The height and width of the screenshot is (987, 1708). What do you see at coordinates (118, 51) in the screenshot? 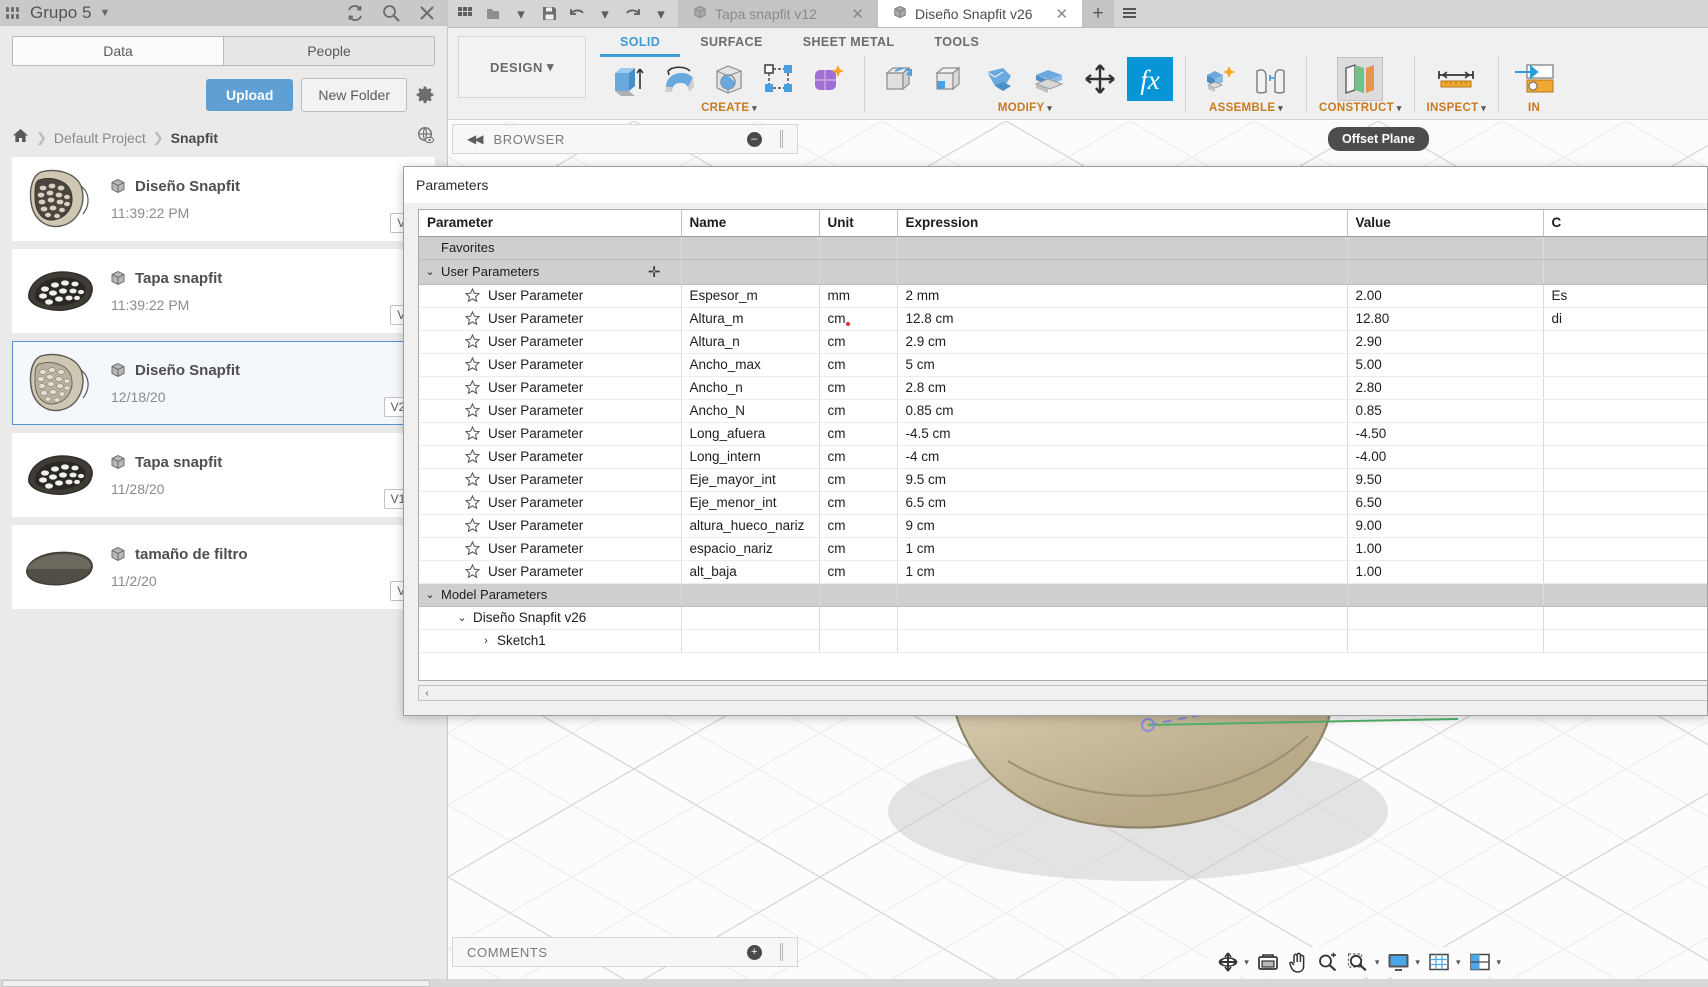
I see `tab-data: Data` at bounding box center [118, 51].